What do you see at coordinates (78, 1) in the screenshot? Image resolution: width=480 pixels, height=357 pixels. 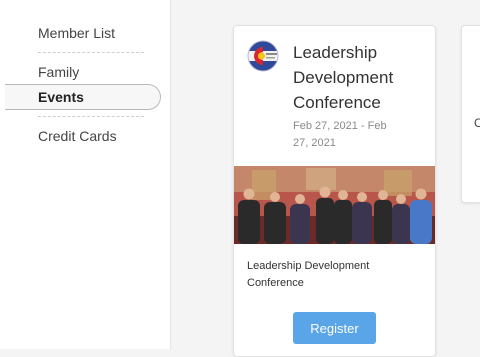 I see `site-logo` at bounding box center [78, 1].